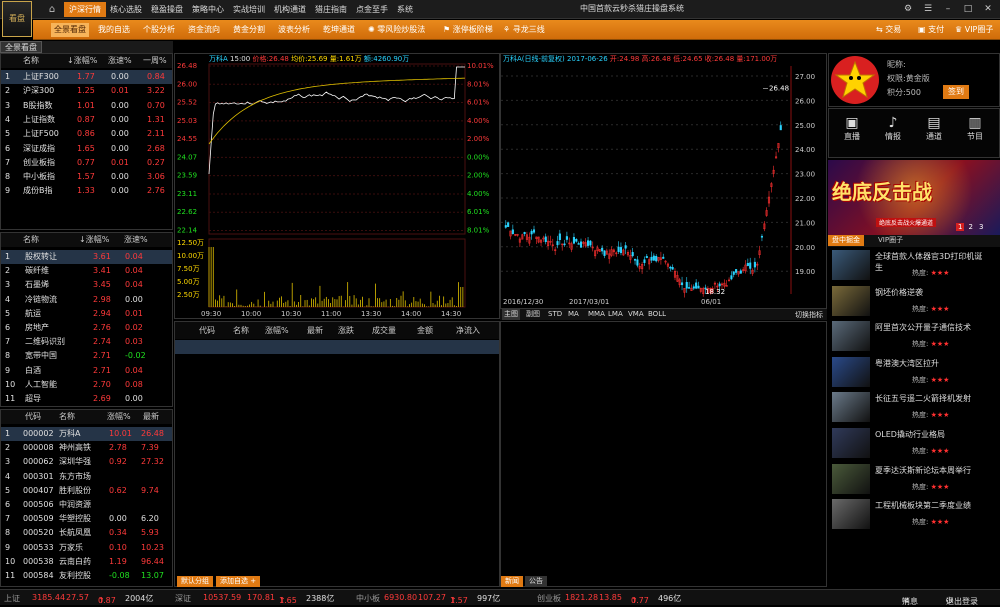  What do you see at coordinates (533, 314) in the screenshot?
I see `indicator-tab: 副图` at bounding box center [533, 314].